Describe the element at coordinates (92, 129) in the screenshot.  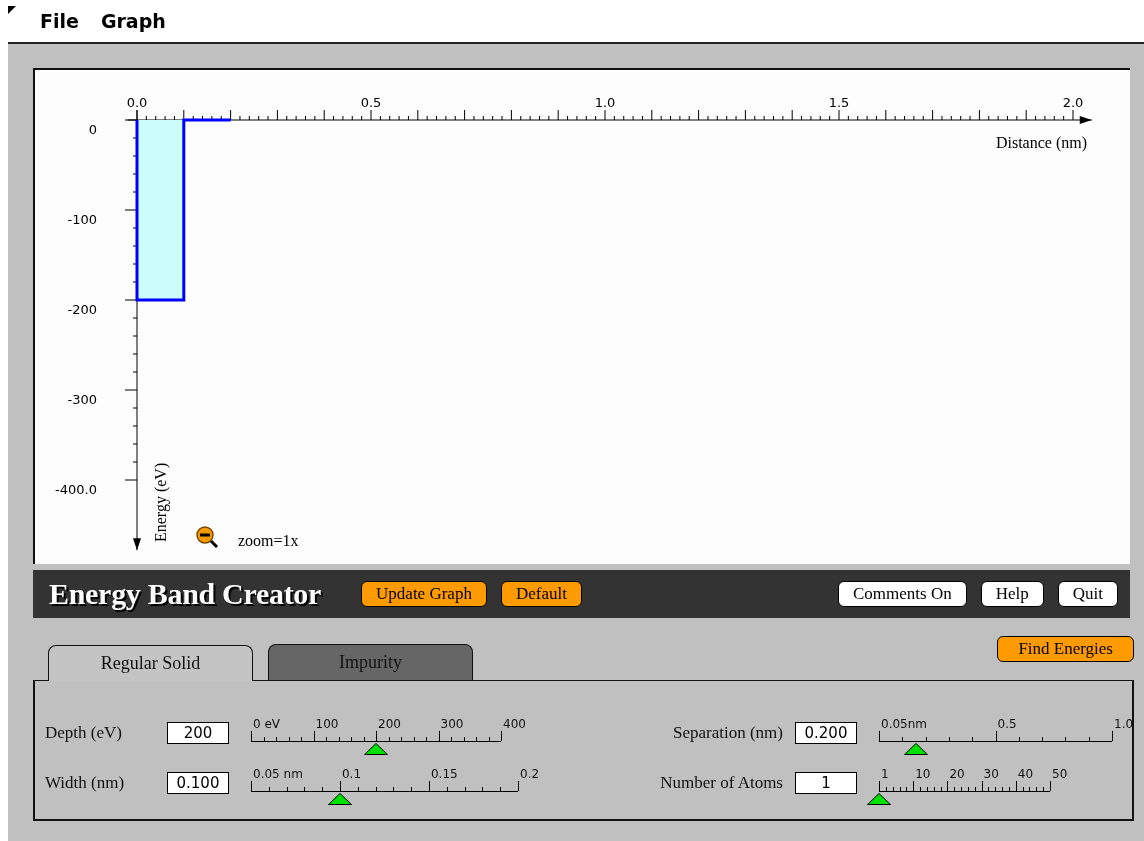
I see `tick-label: 0` at that location.